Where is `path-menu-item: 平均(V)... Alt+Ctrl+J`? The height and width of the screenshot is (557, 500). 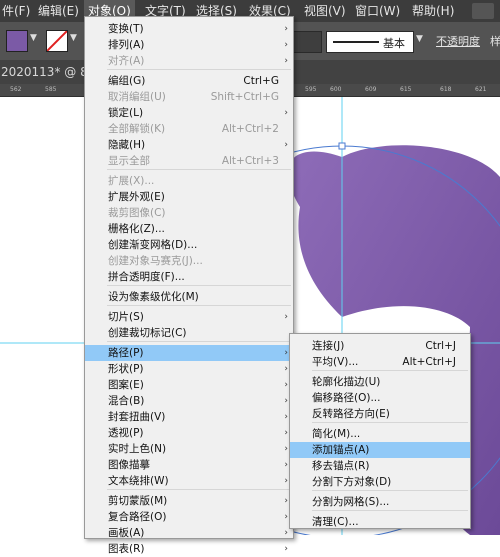
path-menu-item: 平均(V)... Alt+Ctrl+J is located at coordinates (380, 362).